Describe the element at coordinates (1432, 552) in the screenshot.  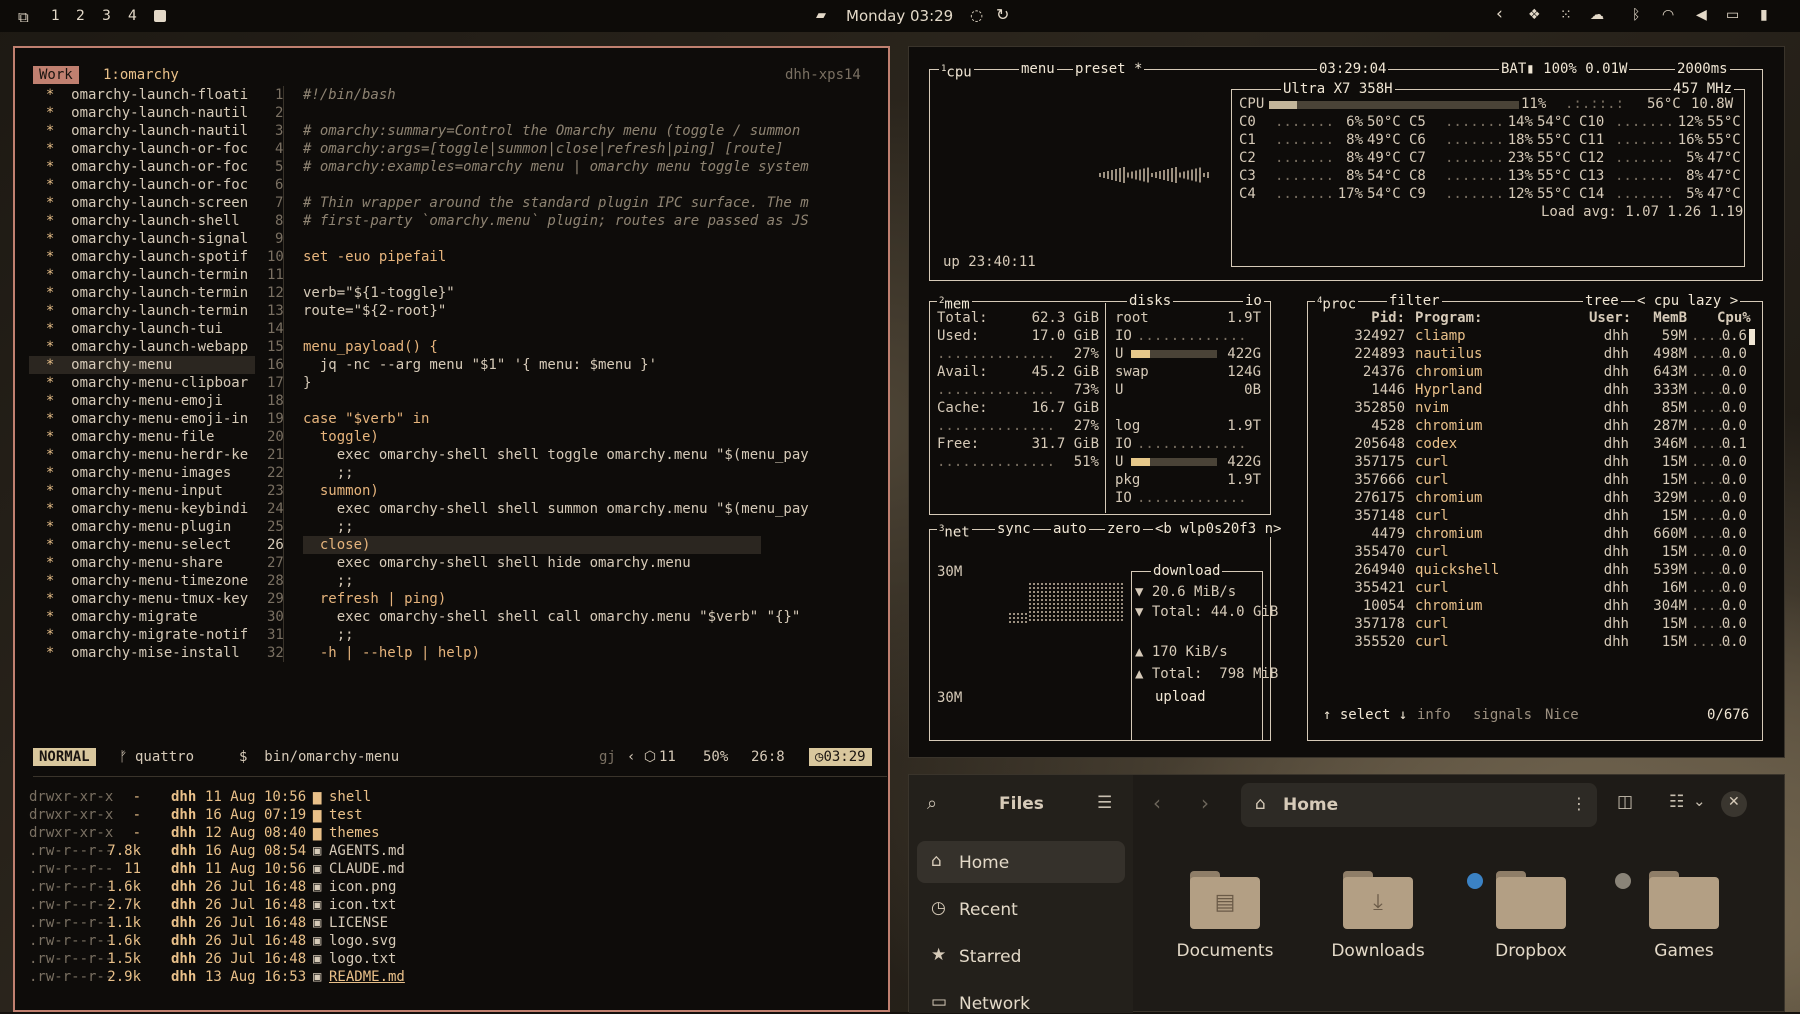
I see `proc-cell: curl` at that location.